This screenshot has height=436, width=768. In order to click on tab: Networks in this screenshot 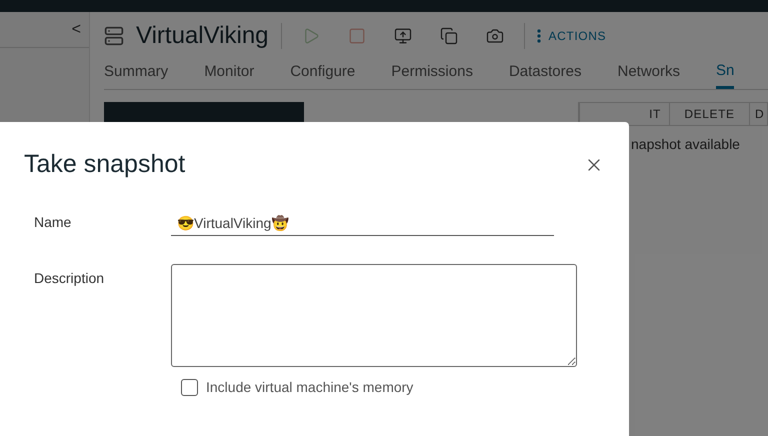, I will do `click(649, 72)`.